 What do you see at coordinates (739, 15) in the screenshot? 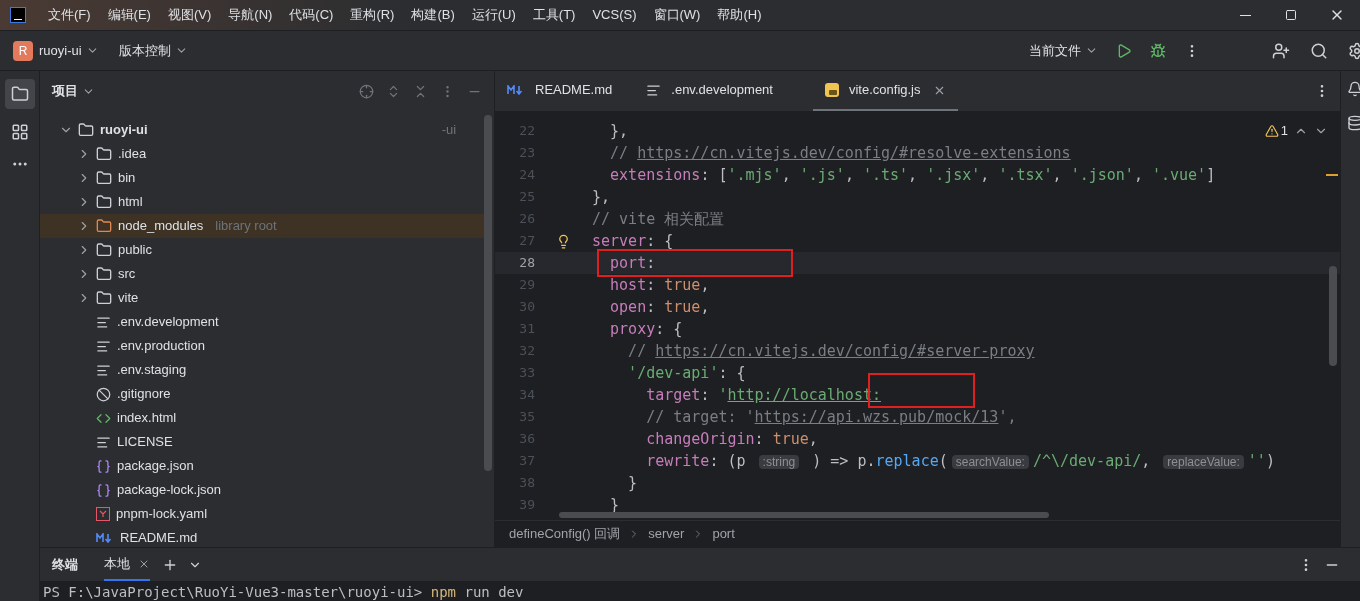
I see `menu-item: 帮助(H)` at bounding box center [739, 15].